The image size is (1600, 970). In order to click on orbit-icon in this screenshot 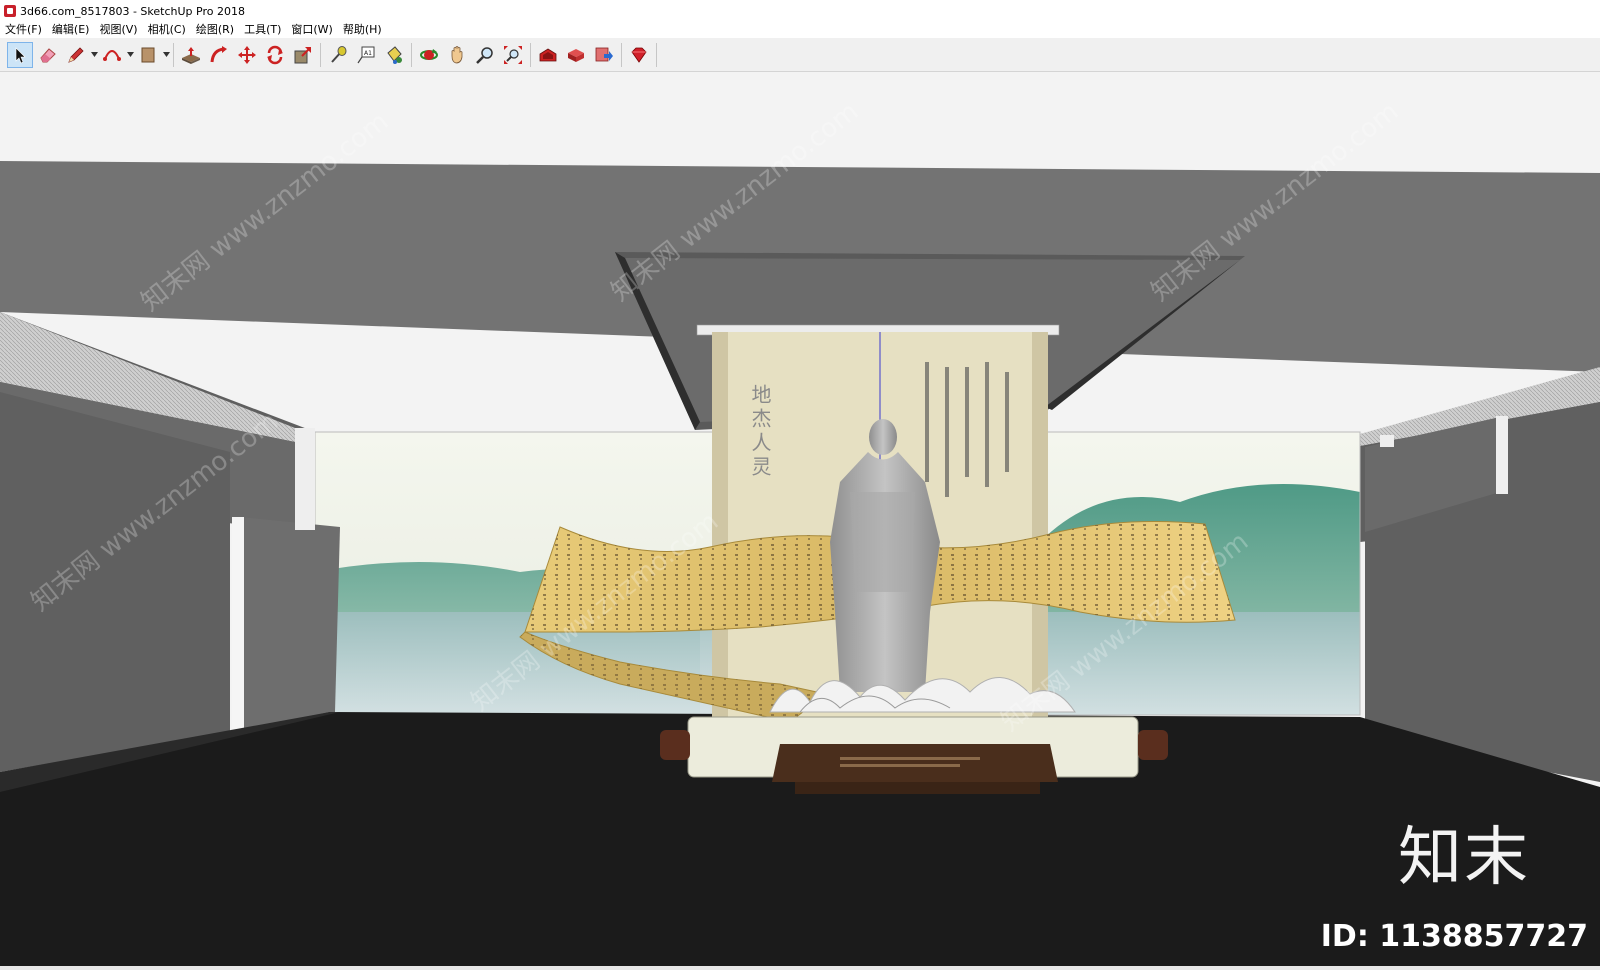, I will do `click(429, 54)`.